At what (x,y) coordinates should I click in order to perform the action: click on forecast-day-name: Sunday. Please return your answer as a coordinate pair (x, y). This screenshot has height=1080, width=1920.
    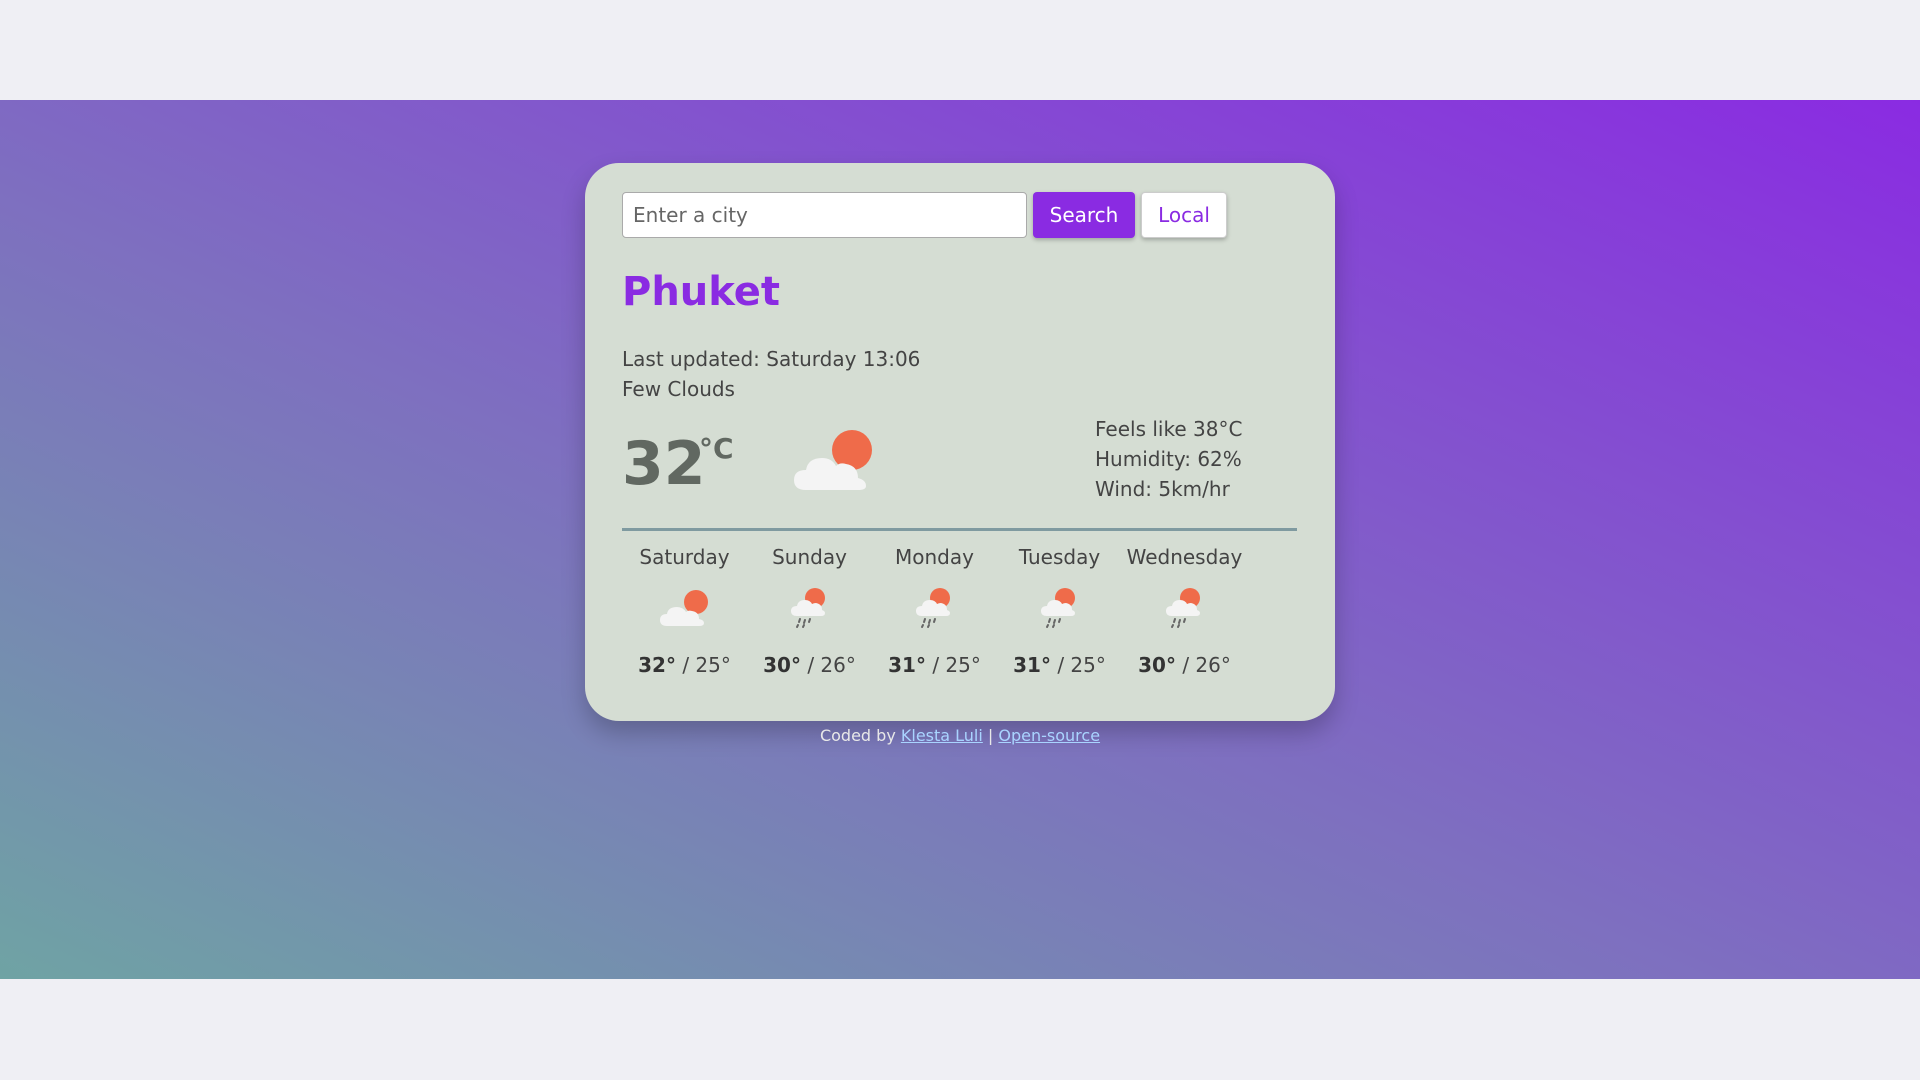
    Looking at the image, I should click on (809, 557).